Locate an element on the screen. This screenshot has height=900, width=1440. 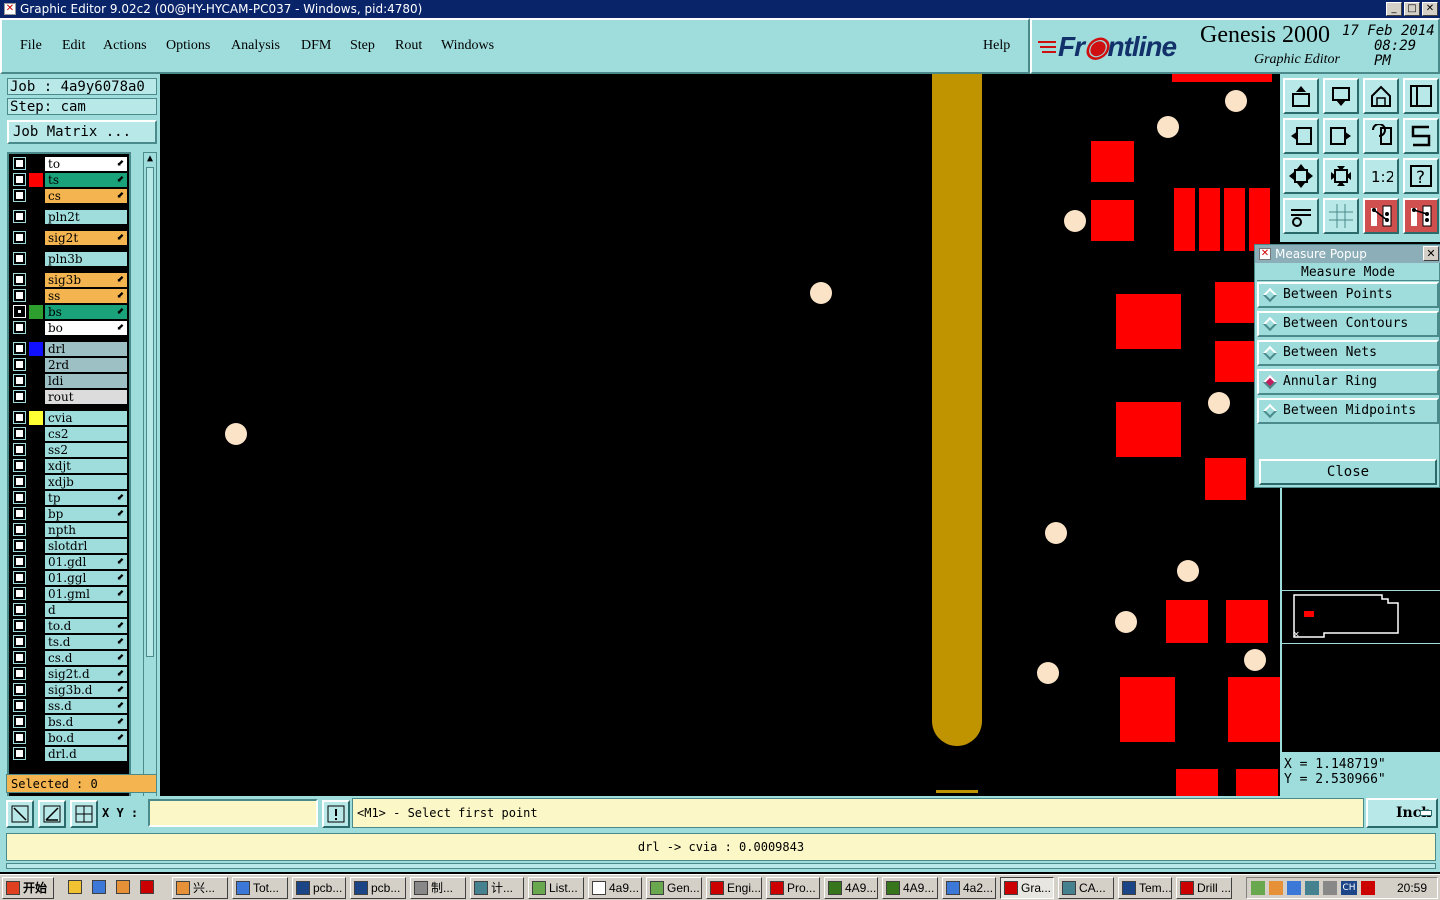
layer-row: bs.d ⬋ is located at coordinates (69, 722).